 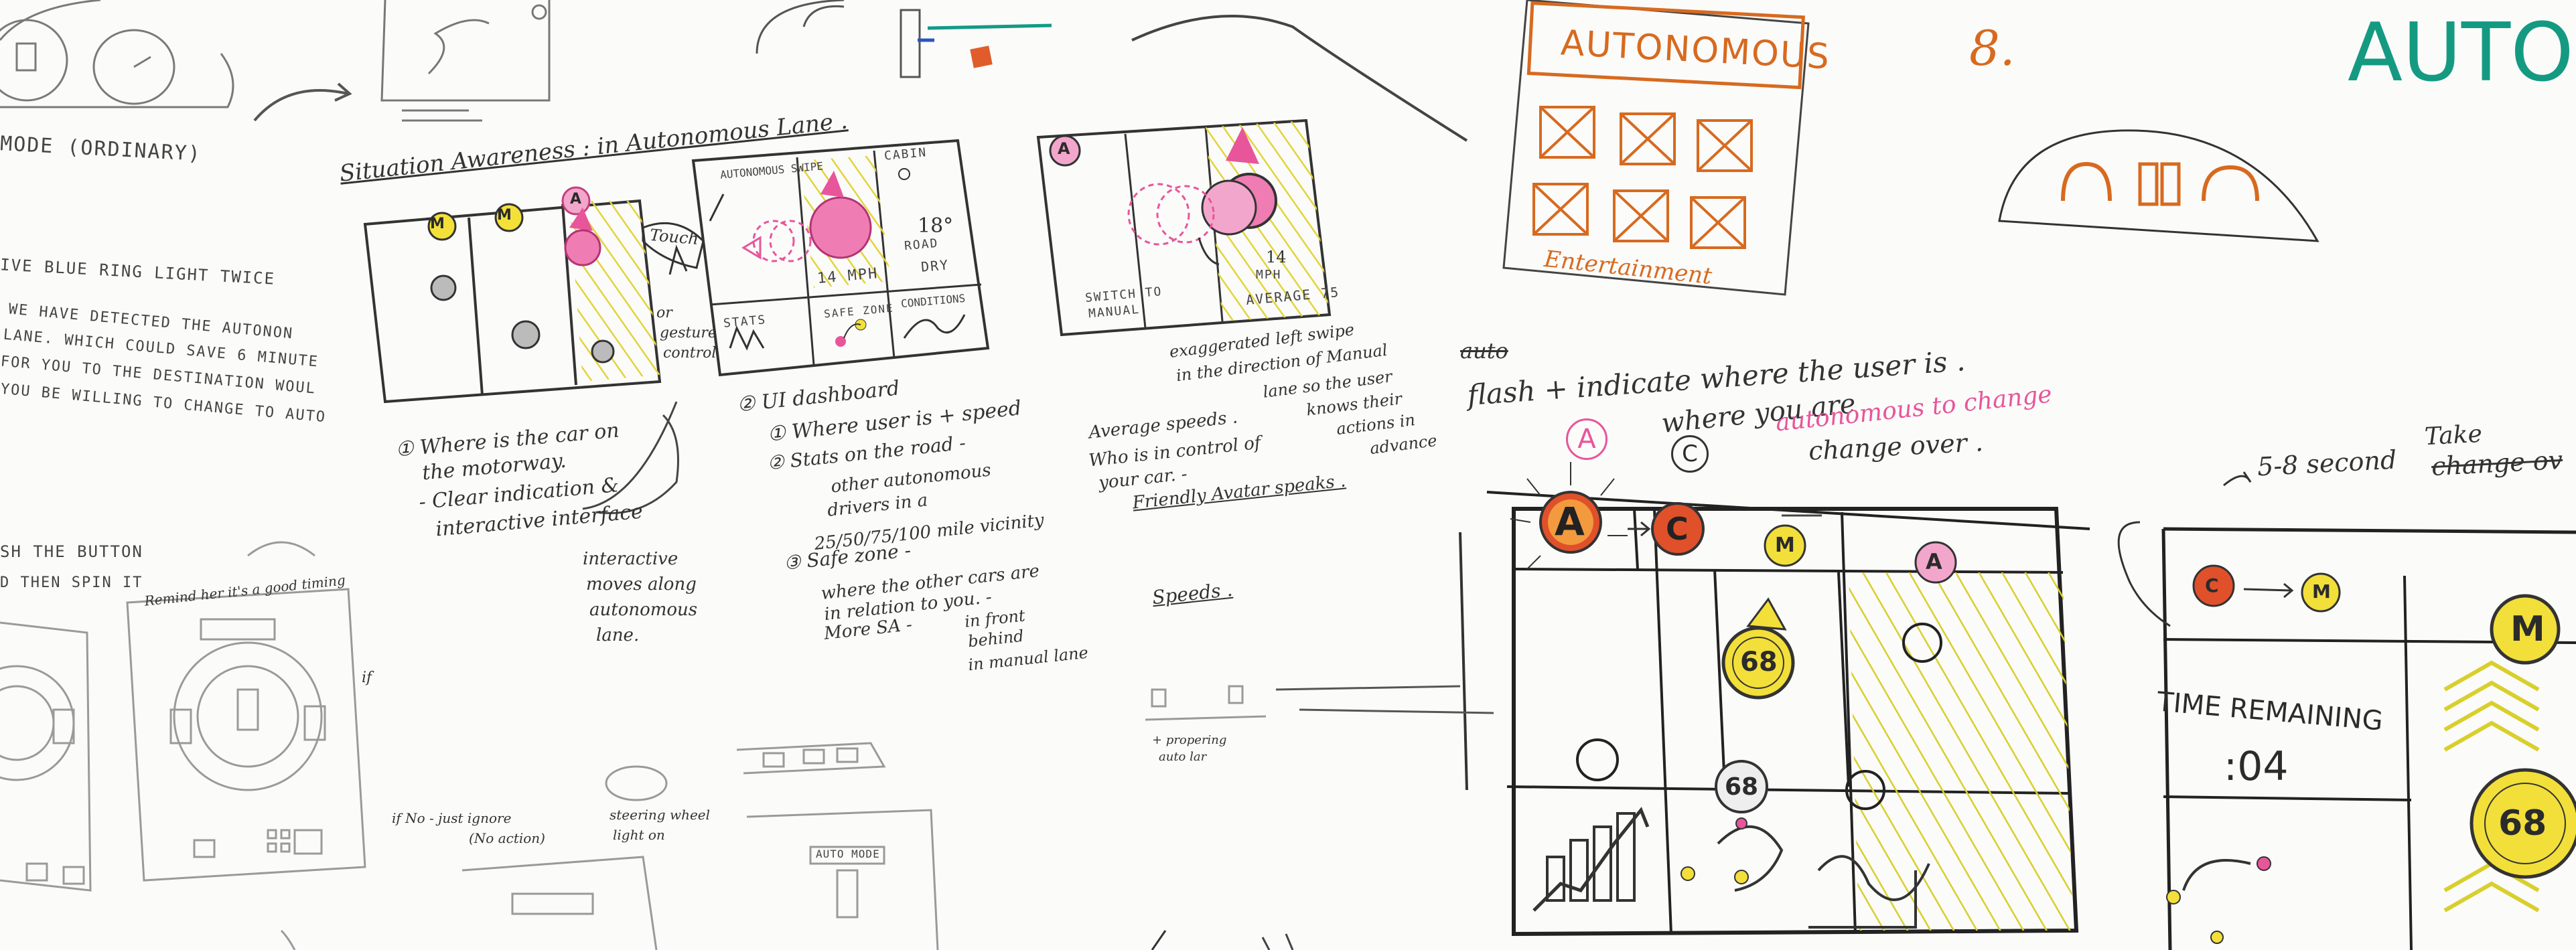 What do you see at coordinates (639, 835) in the screenshot?
I see `steering-line-2: light on` at bounding box center [639, 835].